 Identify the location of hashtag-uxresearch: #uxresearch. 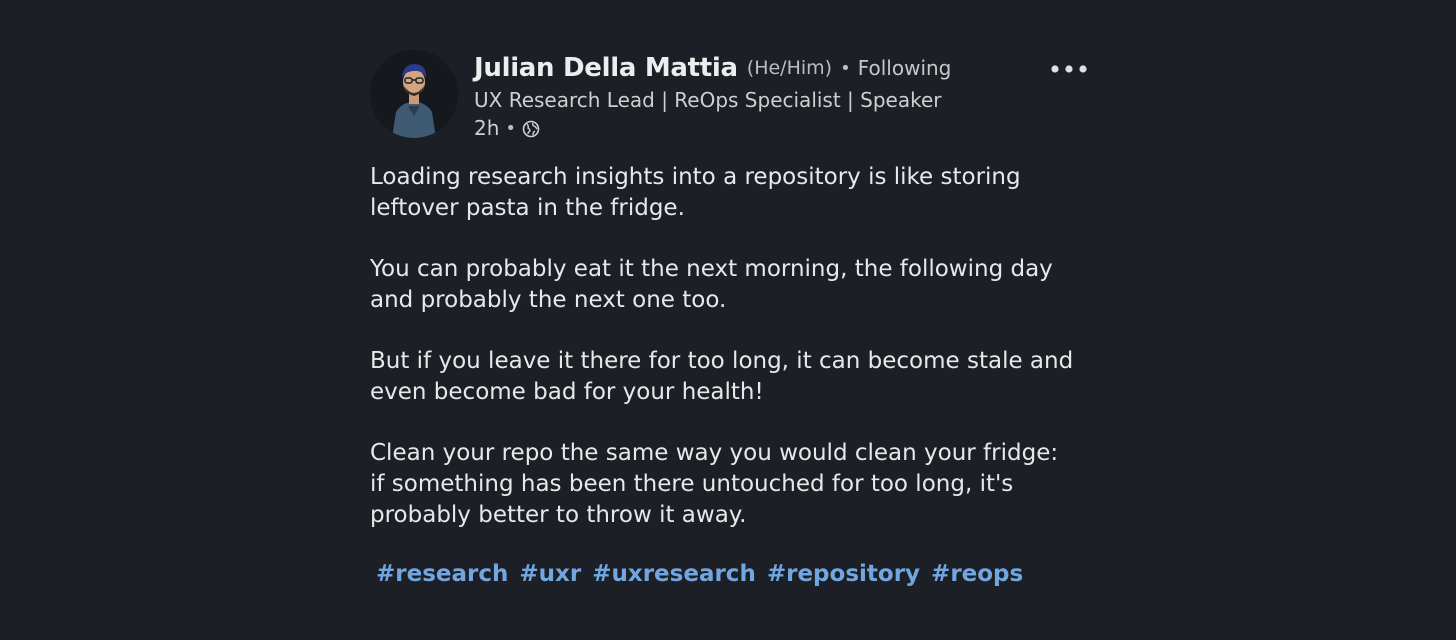
(674, 574).